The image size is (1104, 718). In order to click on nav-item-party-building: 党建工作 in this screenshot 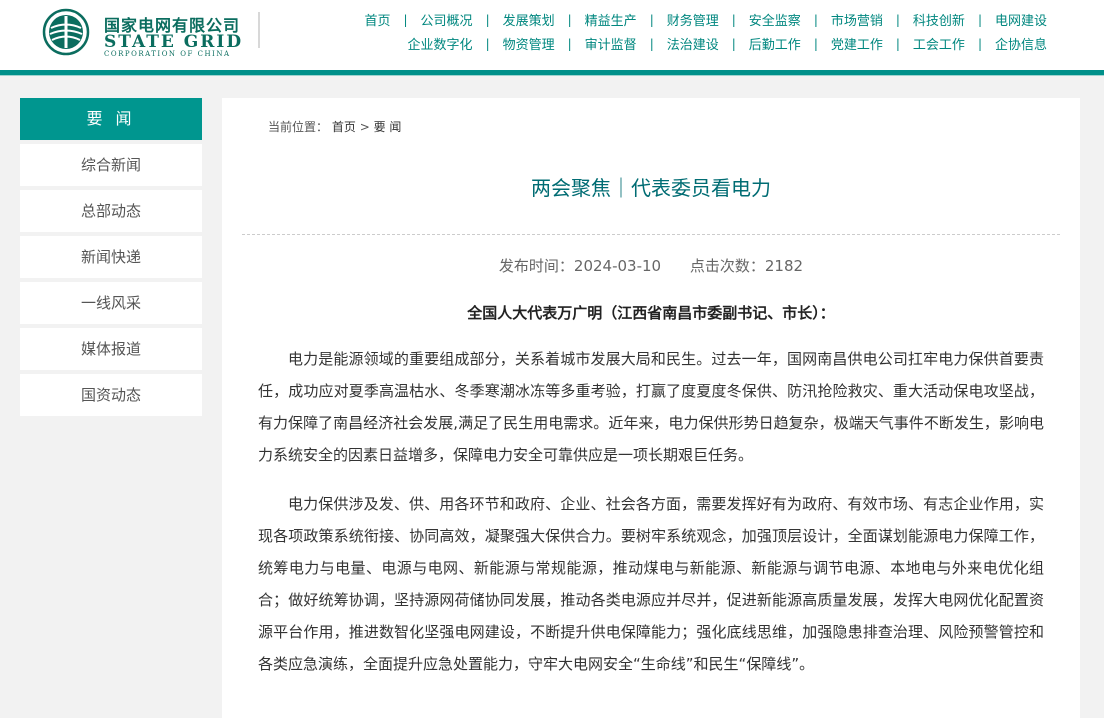, I will do `click(857, 43)`.